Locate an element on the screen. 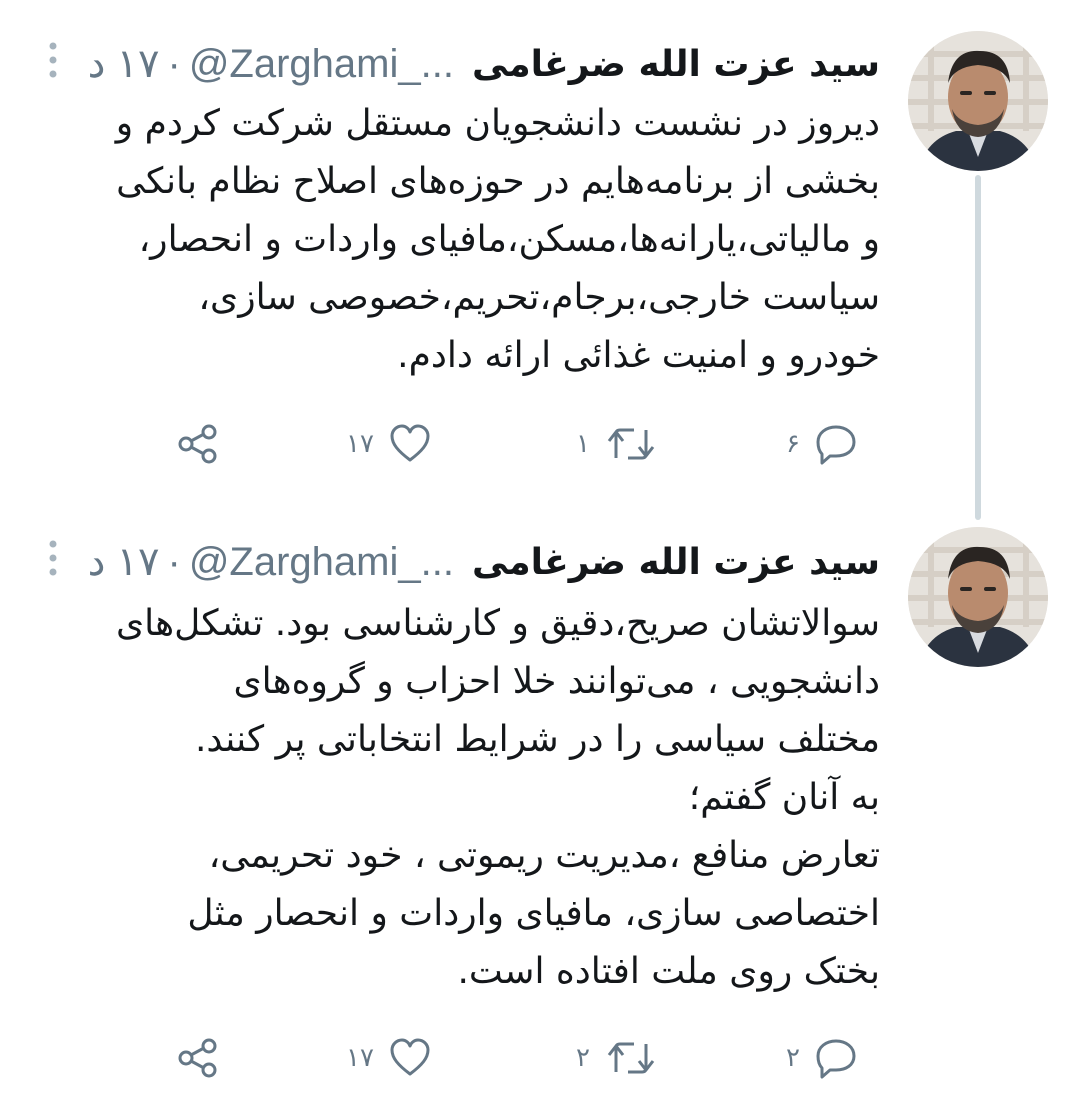  retweet-button: ۲ is located at coordinates (617, 1058).